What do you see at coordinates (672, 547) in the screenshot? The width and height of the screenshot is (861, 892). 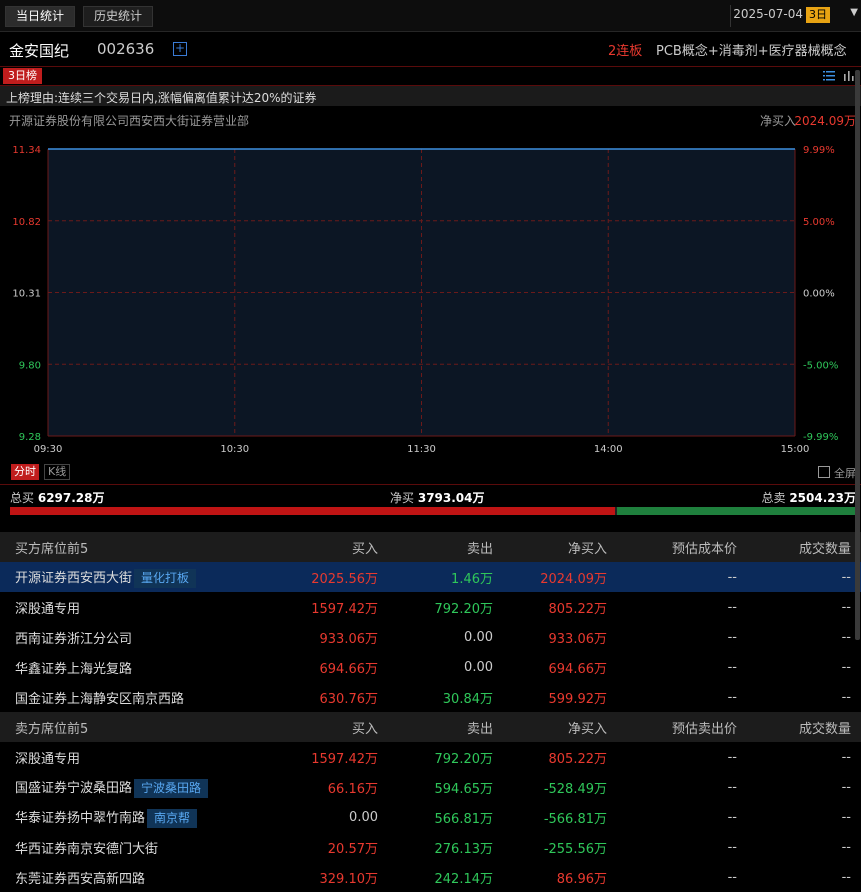 I see `col-header: 预估成本价` at bounding box center [672, 547].